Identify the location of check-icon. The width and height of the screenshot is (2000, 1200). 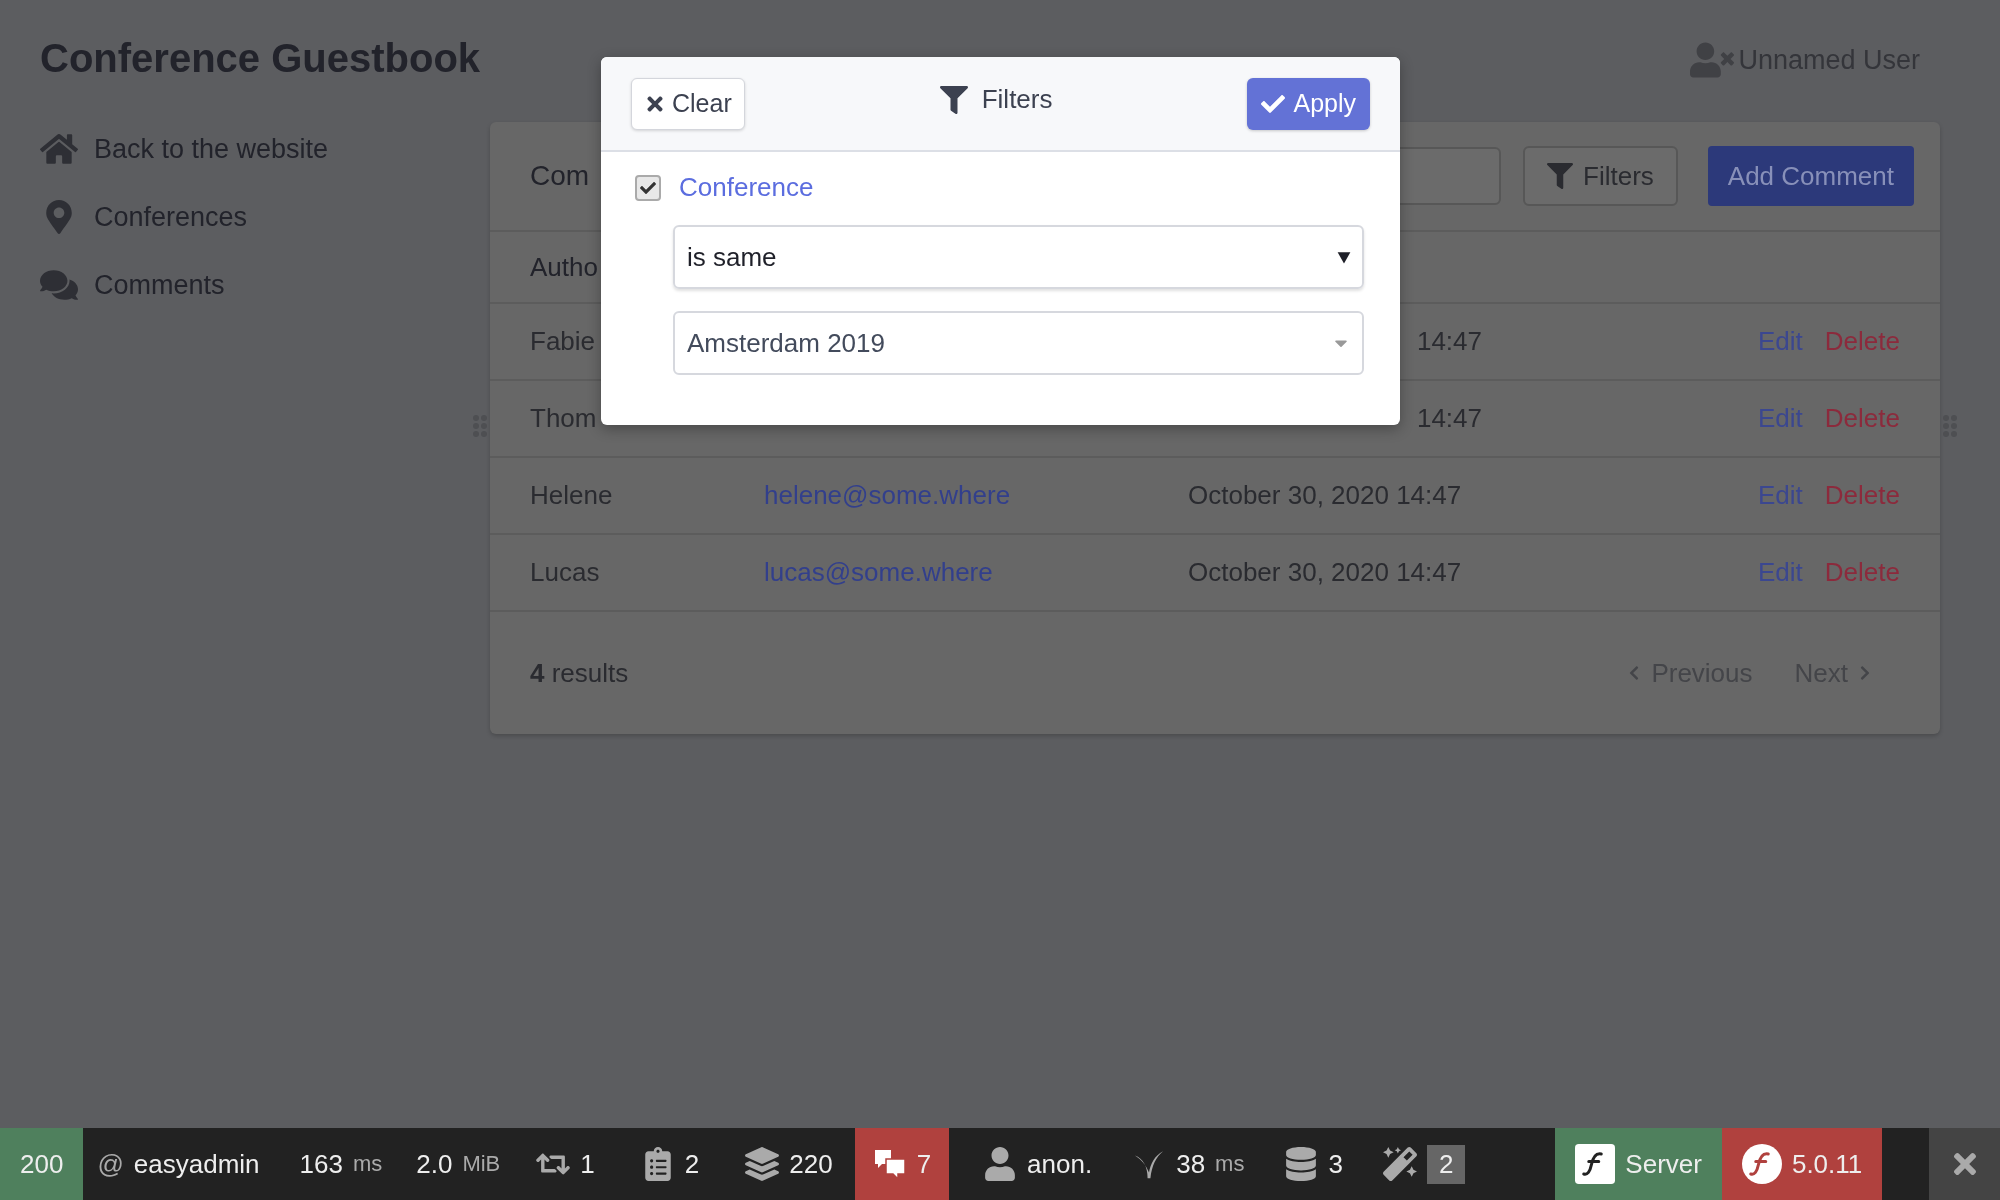
(648, 187).